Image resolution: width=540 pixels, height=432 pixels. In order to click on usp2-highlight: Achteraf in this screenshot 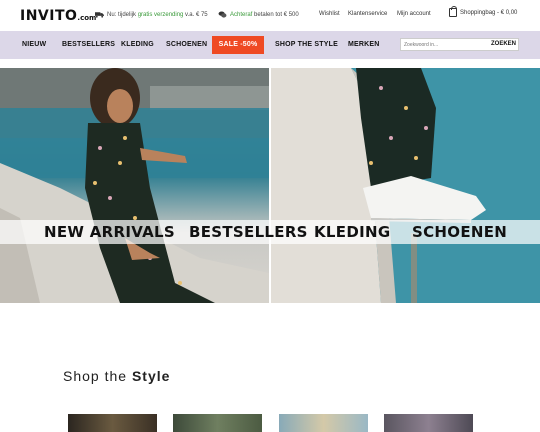, I will do `click(241, 14)`.